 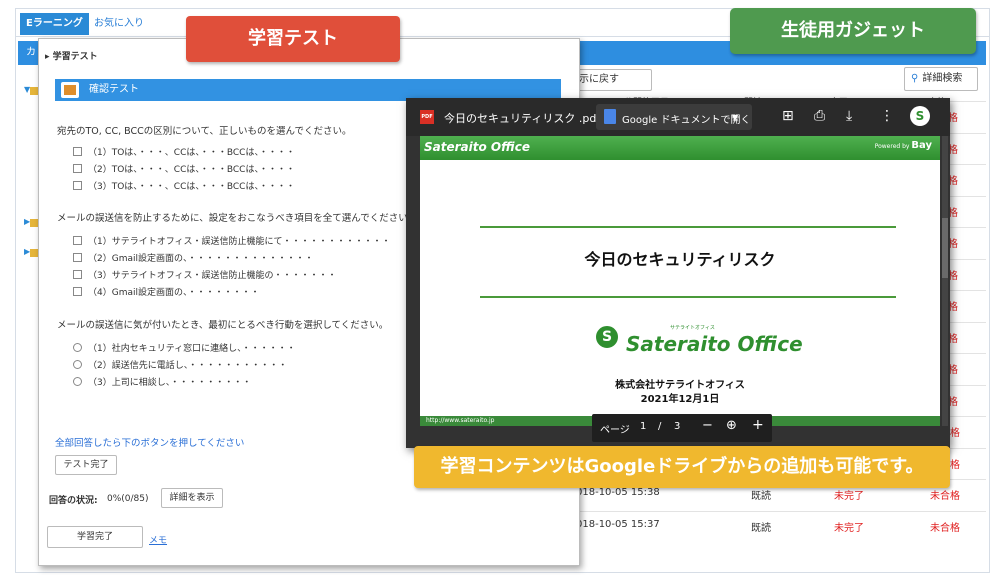 I want to click on scrollbar, so click(x=945, y=281).